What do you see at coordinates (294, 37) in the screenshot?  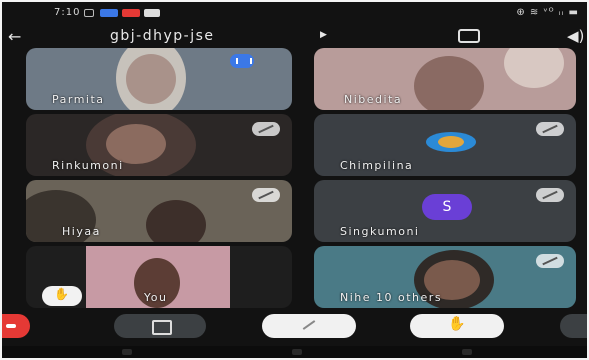 I see `meeting-header: ← gbj-dhyp-jse ▶ ◀)` at bounding box center [294, 37].